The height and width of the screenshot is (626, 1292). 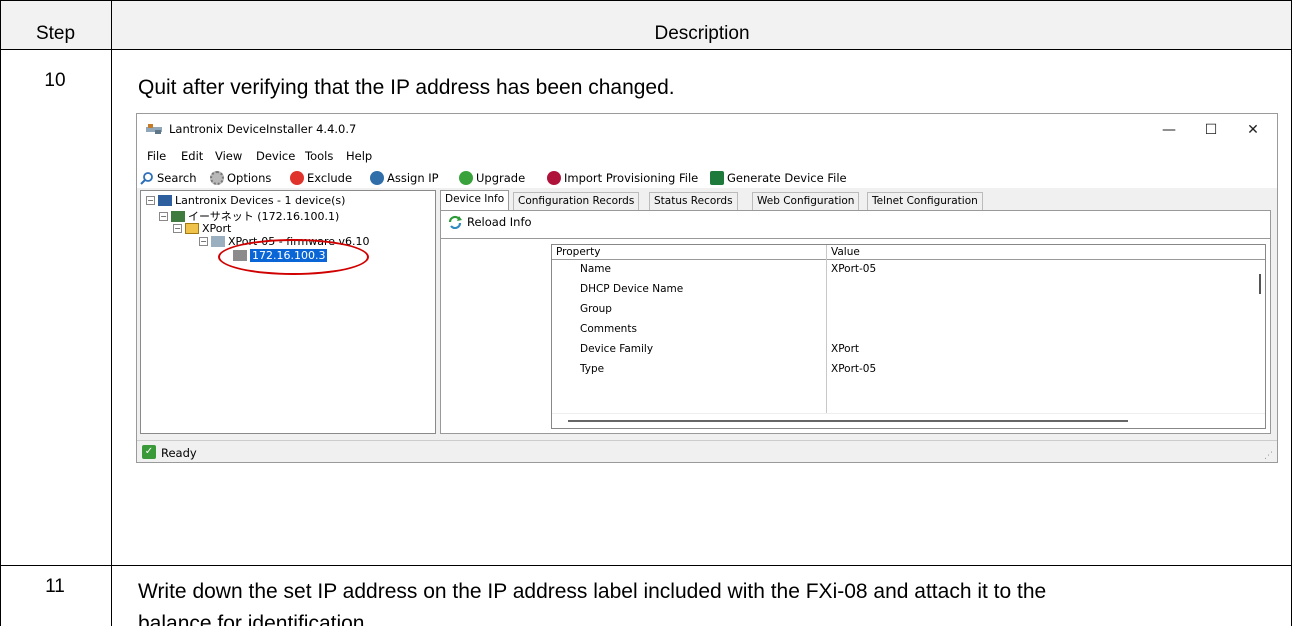 What do you see at coordinates (1169, 130) in the screenshot?
I see `minimize-button: —` at bounding box center [1169, 130].